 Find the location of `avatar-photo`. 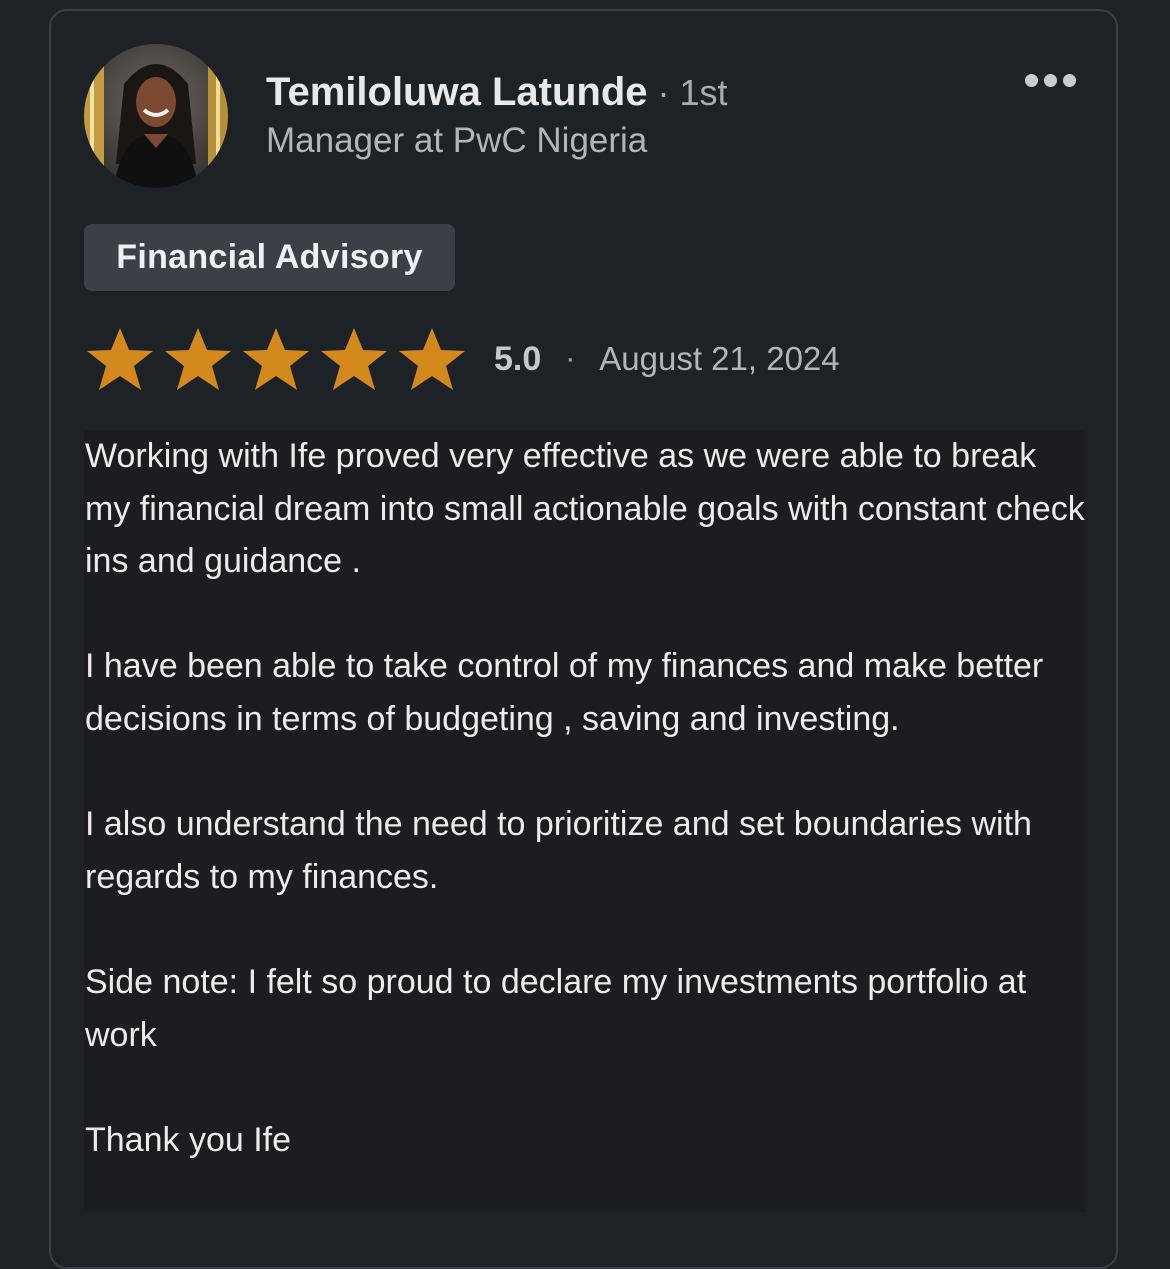

avatar-photo is located at coordinates (156, 116).